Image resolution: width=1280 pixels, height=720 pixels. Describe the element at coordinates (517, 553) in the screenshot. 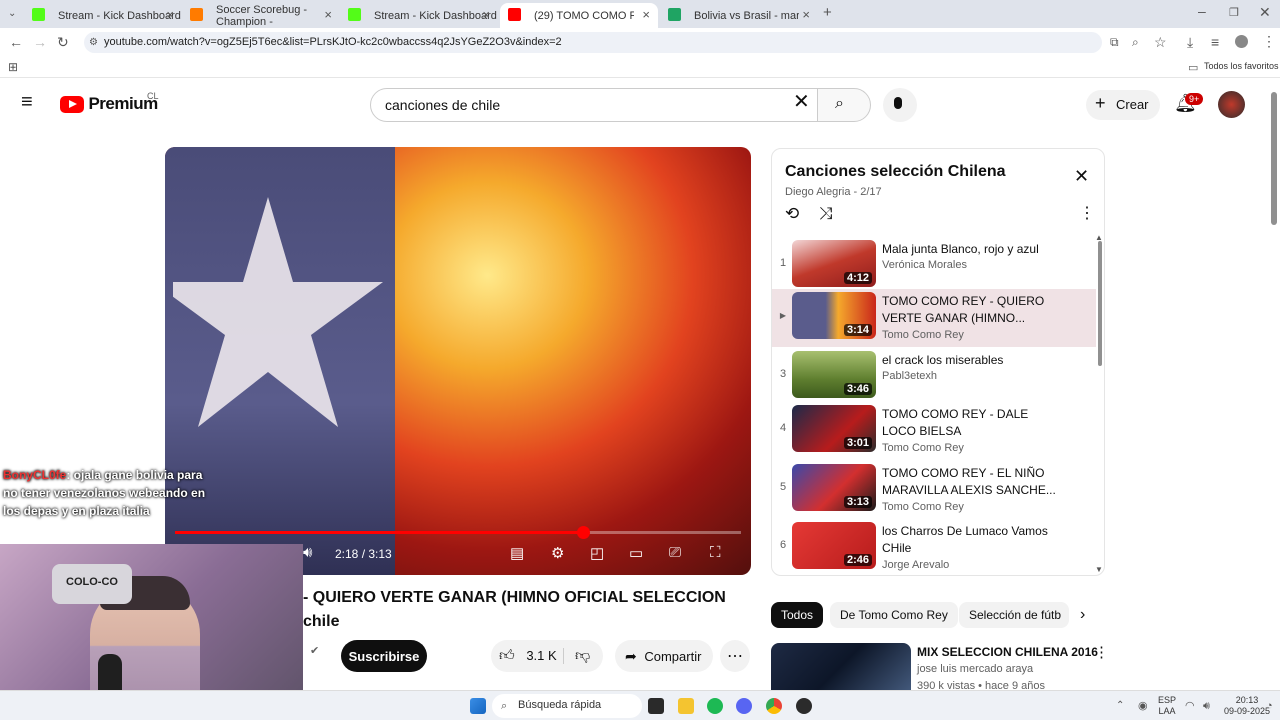

I see `subtitles-icon: ▤` at that location.